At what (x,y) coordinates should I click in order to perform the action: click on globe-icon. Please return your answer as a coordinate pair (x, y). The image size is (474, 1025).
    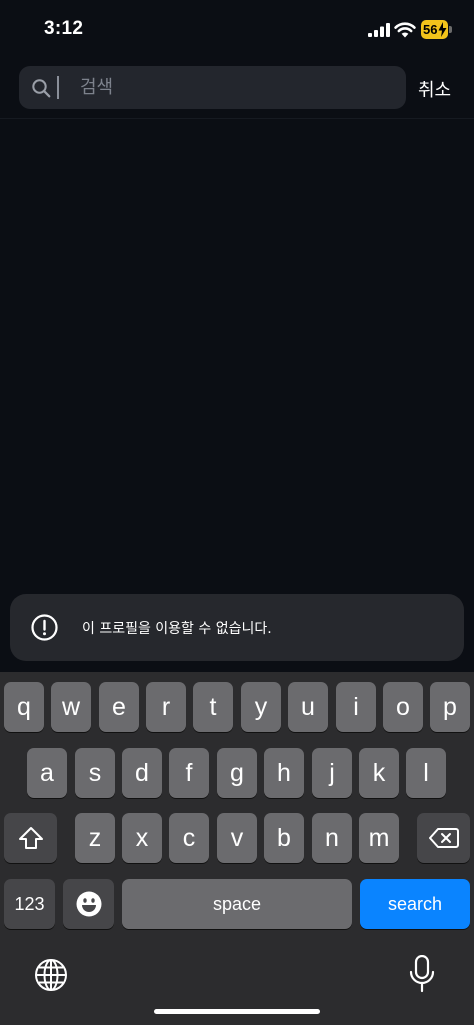
    Looking at the image, I should click on (51, 975).